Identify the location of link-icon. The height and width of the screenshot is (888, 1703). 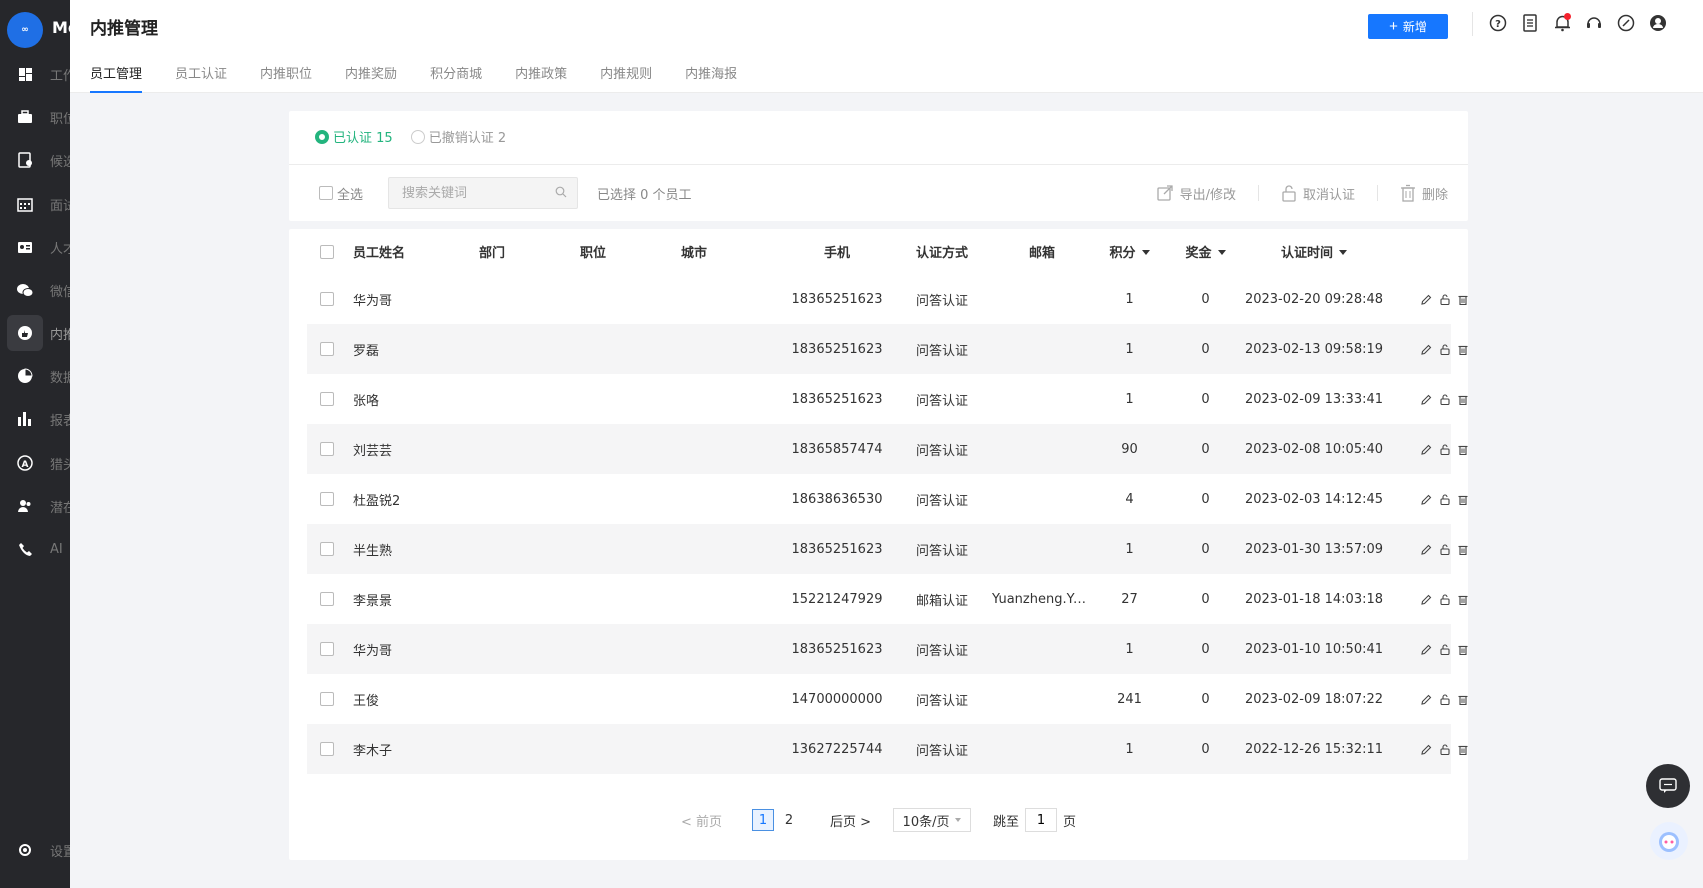
(1626, 23).